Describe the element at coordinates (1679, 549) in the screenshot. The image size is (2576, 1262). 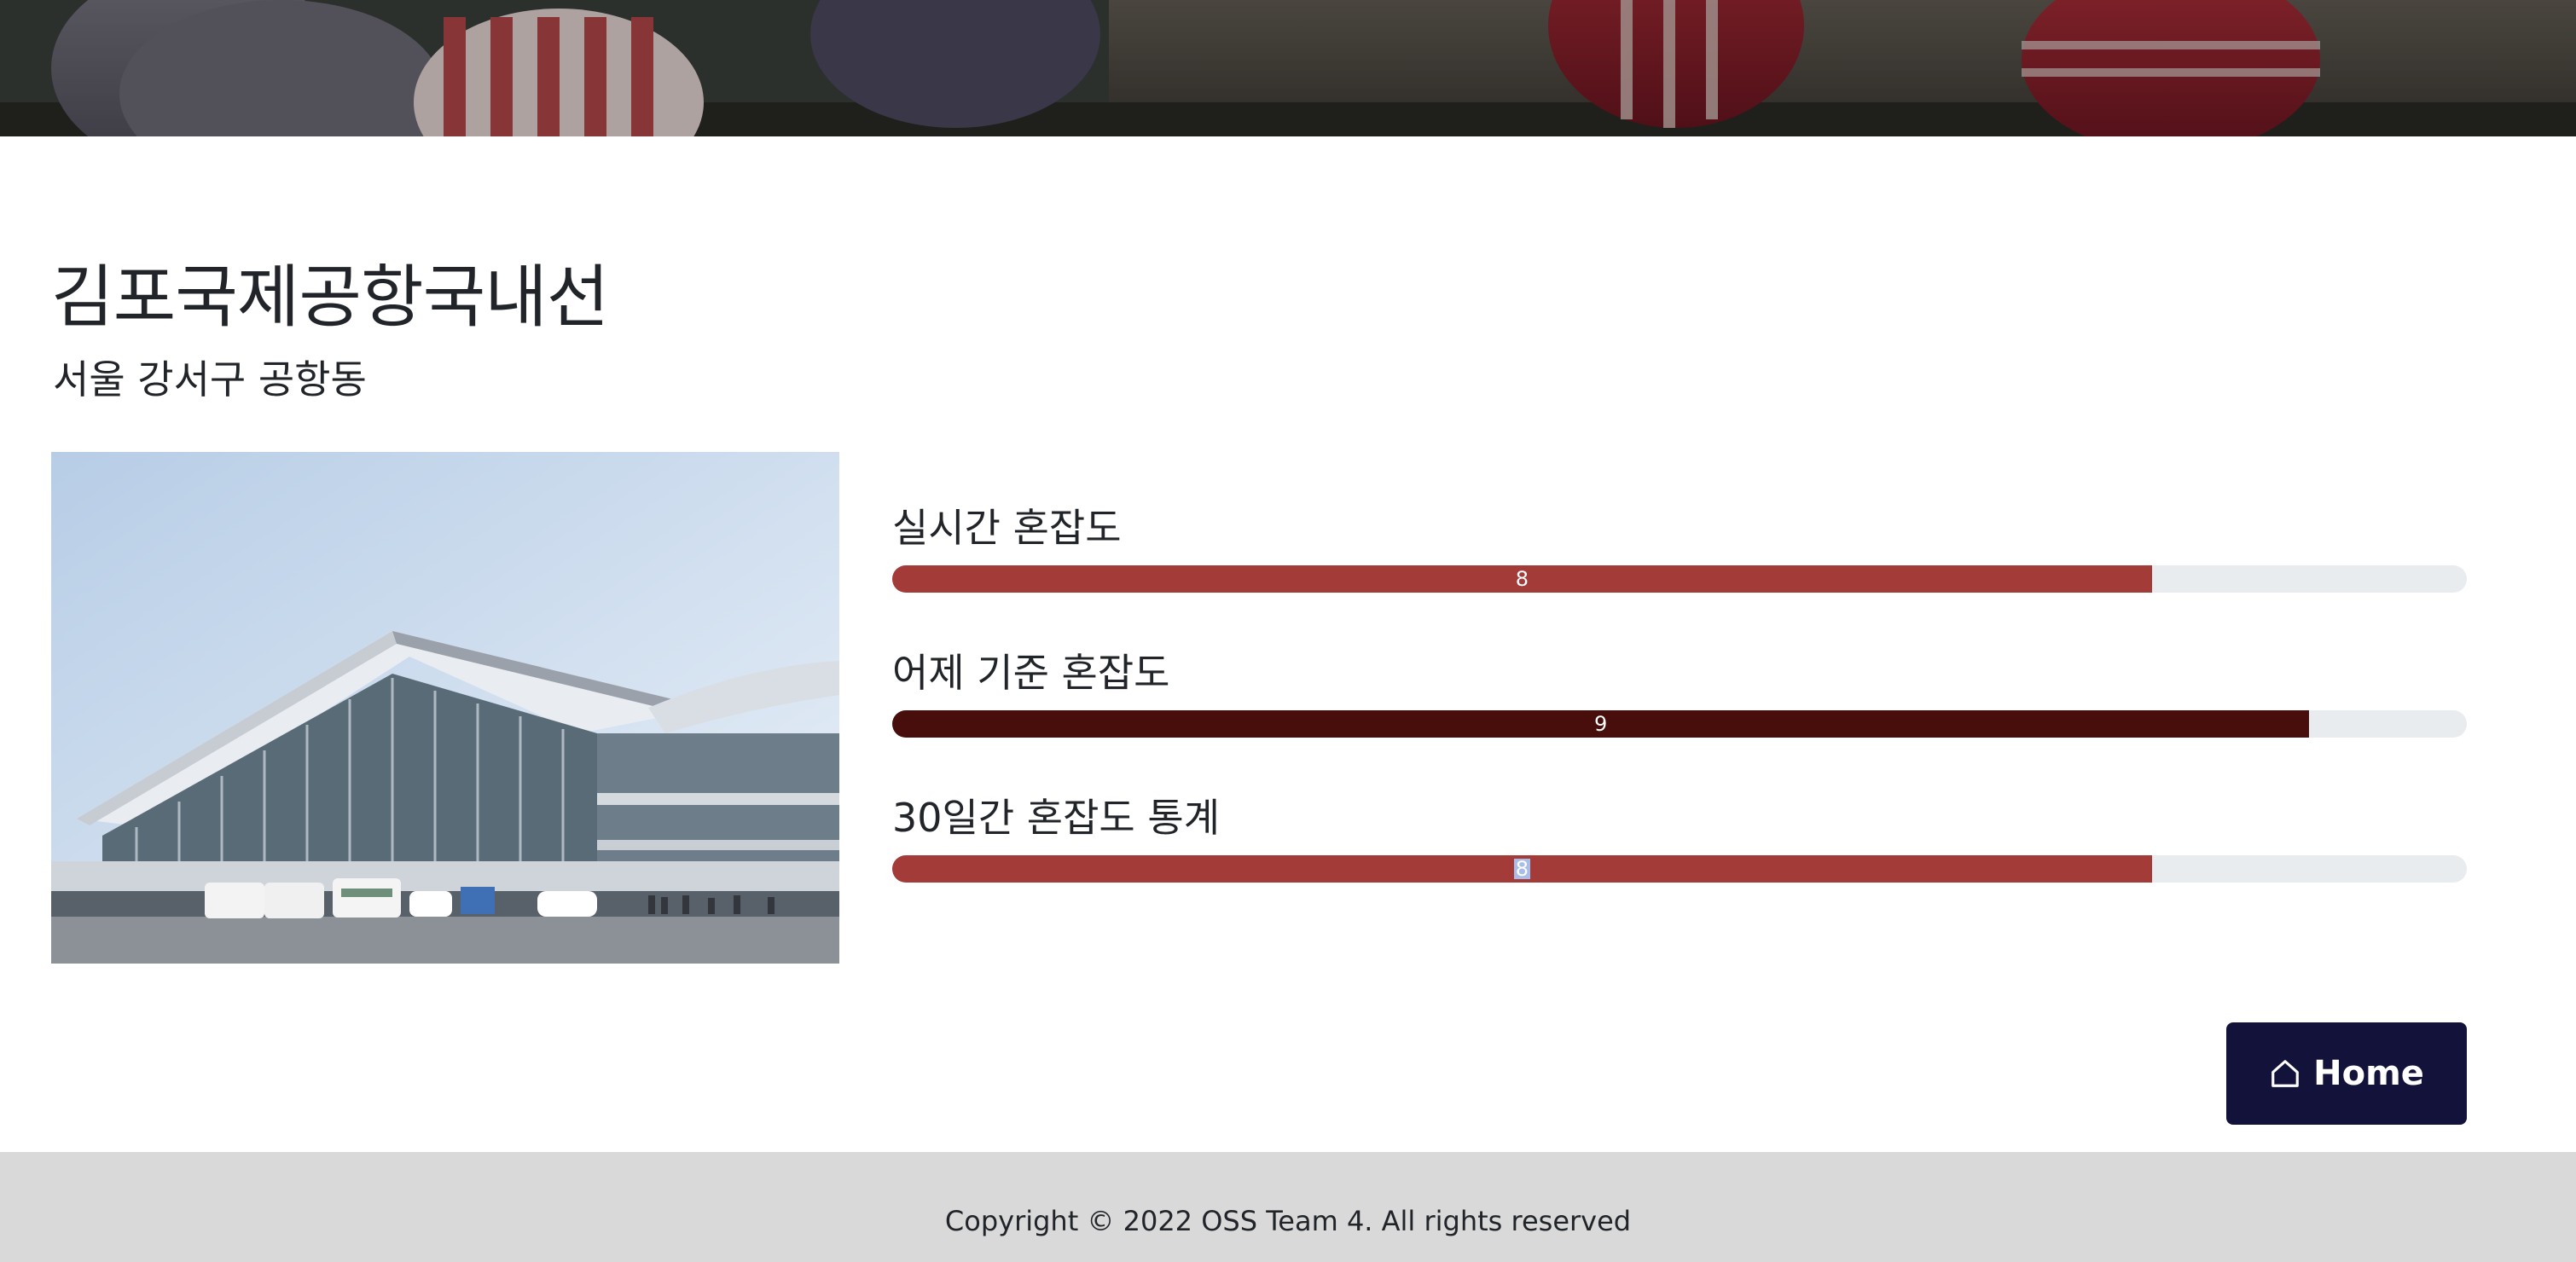
I see `realtime-congestion: 실시간 혼잡도 8` at that location.